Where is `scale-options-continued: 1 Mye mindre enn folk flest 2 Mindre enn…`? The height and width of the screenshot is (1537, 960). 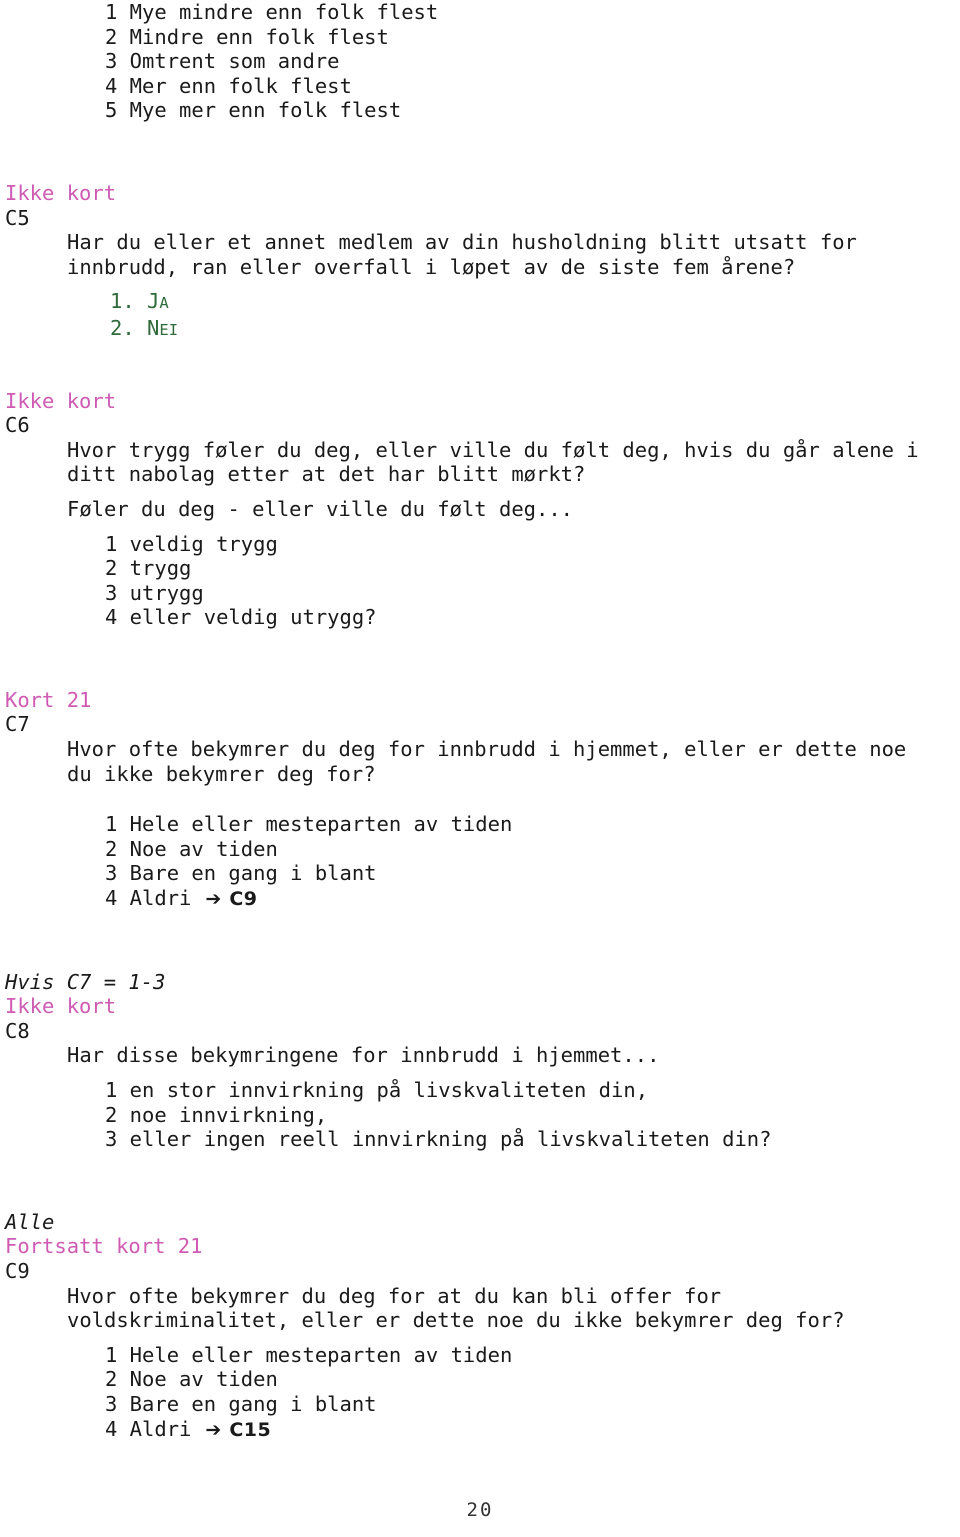
scale-options-continued: 1 Mye mindre enn folk flest 2 Mindre enn… is located at coordinates (480, 61).